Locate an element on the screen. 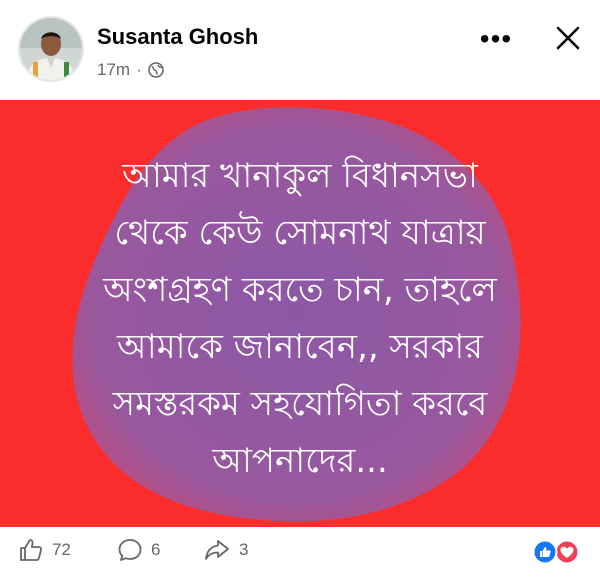 The height and width of the screenshot is (578, 600). share-button: 3 is located at coordinates (225, 550).